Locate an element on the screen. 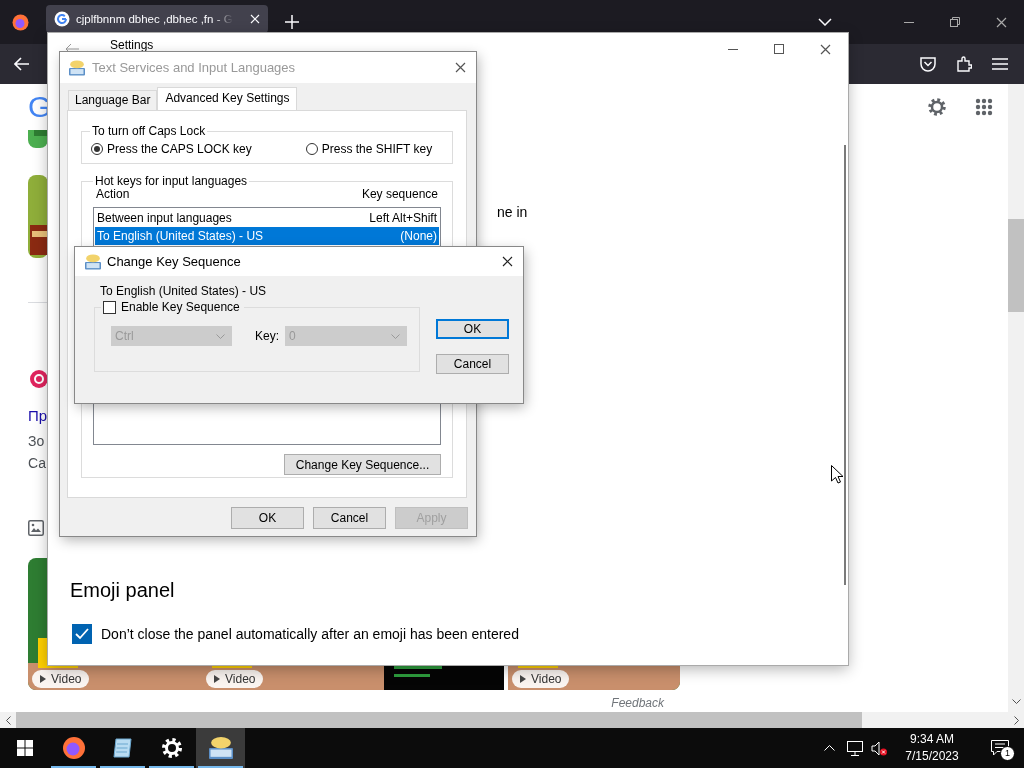  list-cell-text: Between input languages is located at coordinates (164, 218).